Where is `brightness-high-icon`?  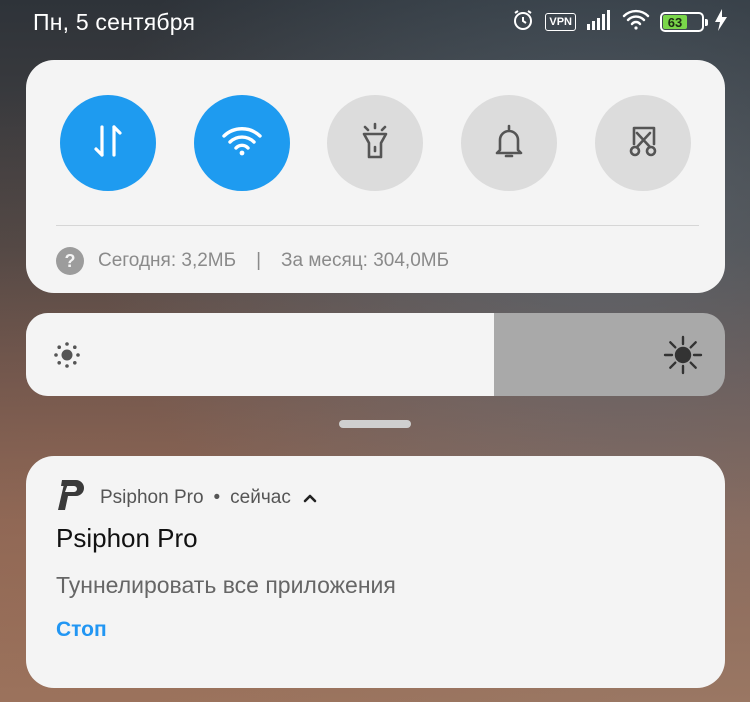 brightness-high-icon is located at coordinates (683, 357).